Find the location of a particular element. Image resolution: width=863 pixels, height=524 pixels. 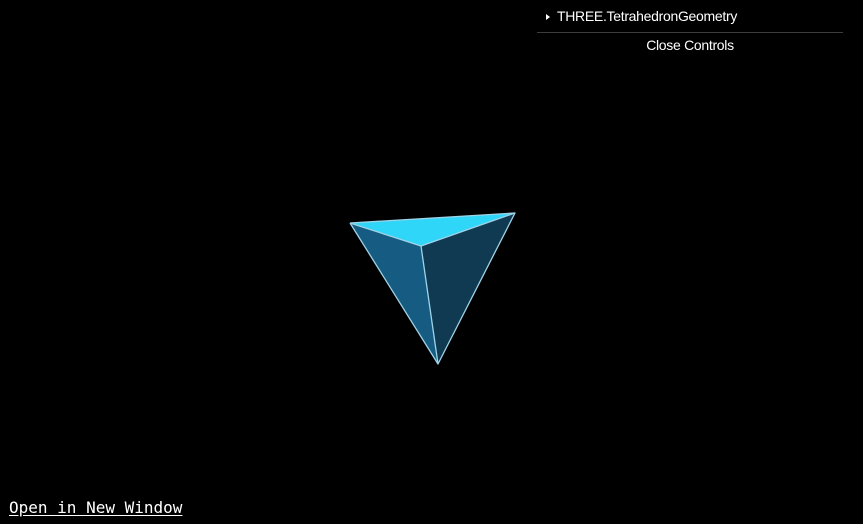

caret-right-icon is located at coordinates (548, 16).